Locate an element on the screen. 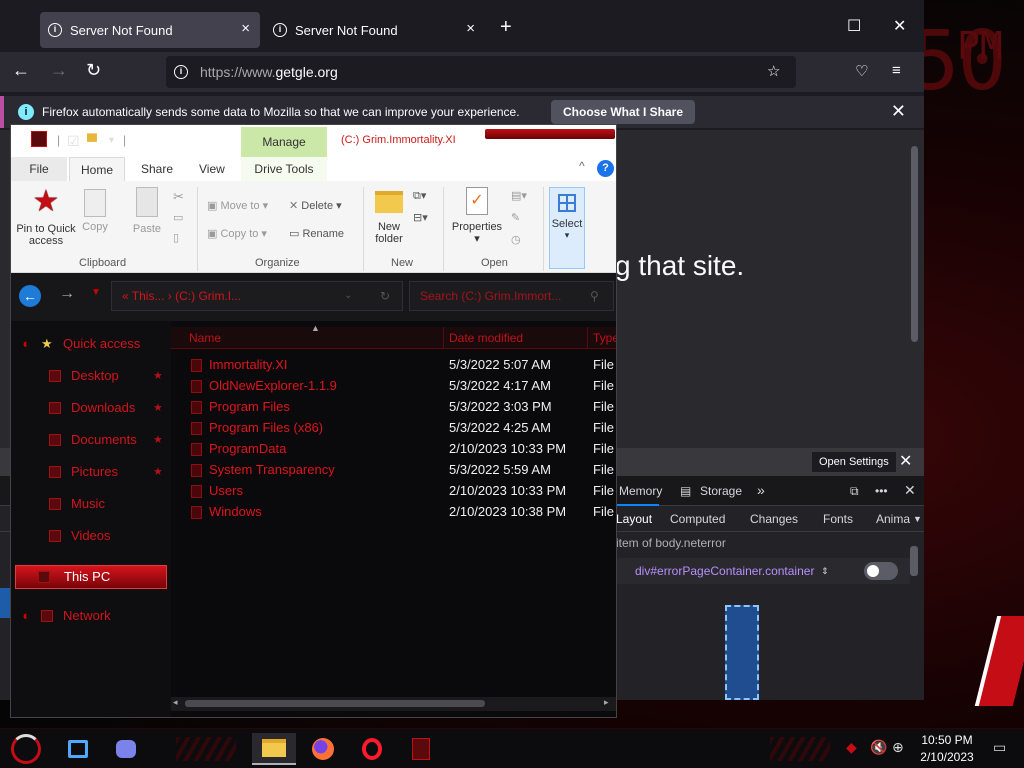 This screenshot has width=1024, height=768. nav-videos: Videos is located at coordinates (91, 536).